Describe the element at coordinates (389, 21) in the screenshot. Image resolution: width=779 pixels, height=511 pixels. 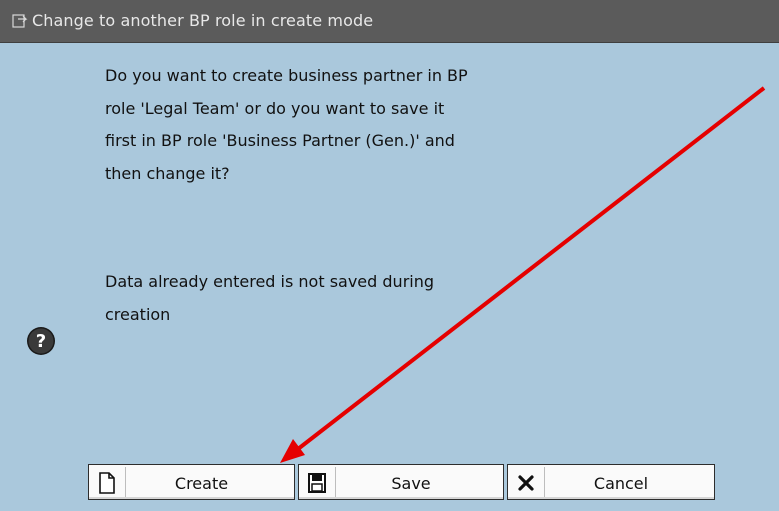
I see `dialog-titlebar: Change to another BP role in create mode` at that location.